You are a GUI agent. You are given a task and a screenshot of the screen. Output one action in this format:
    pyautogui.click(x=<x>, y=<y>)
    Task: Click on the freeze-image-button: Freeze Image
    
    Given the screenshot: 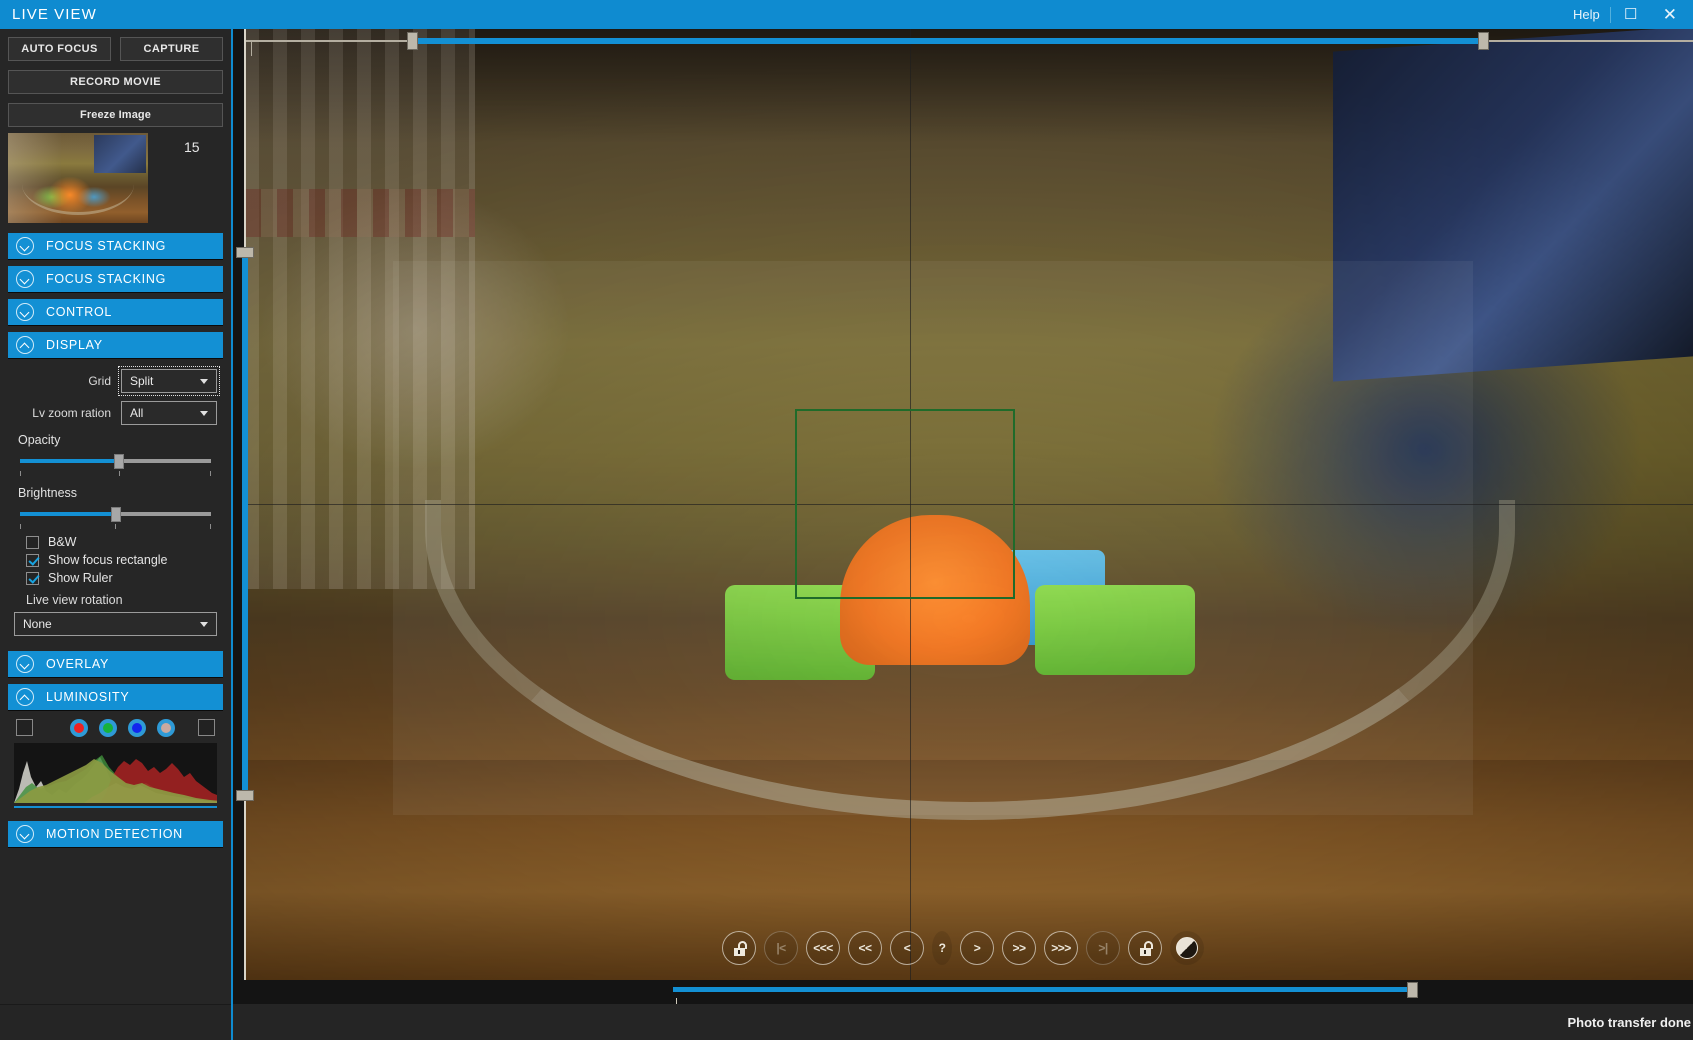 What is the action you would take?
    pyautogui.click(x=115, y=115)
    